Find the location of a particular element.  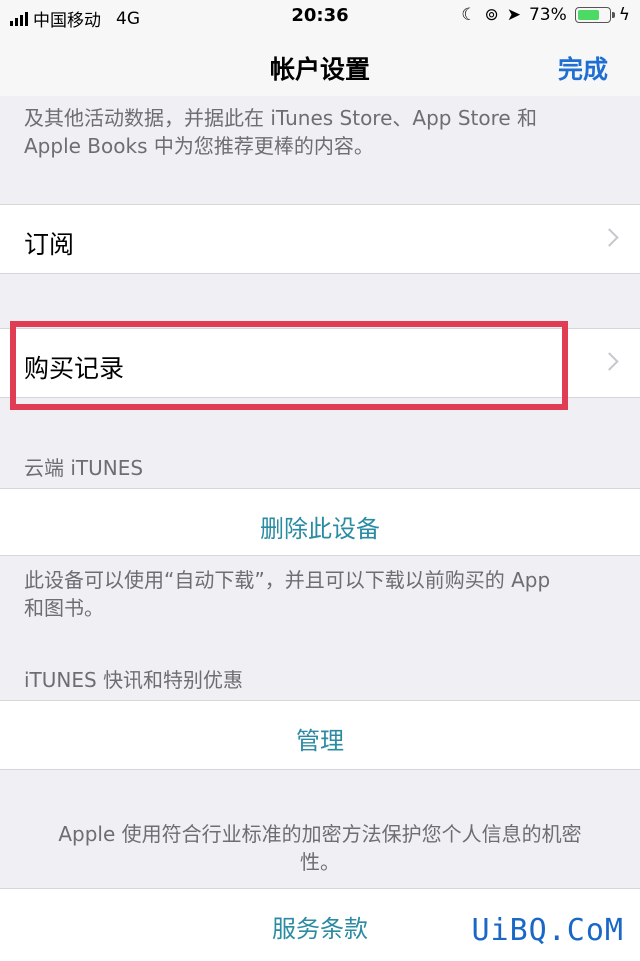

status-right: ☾ ⊚ ➤ 73% ϟ is located at coordinates (545, 15).